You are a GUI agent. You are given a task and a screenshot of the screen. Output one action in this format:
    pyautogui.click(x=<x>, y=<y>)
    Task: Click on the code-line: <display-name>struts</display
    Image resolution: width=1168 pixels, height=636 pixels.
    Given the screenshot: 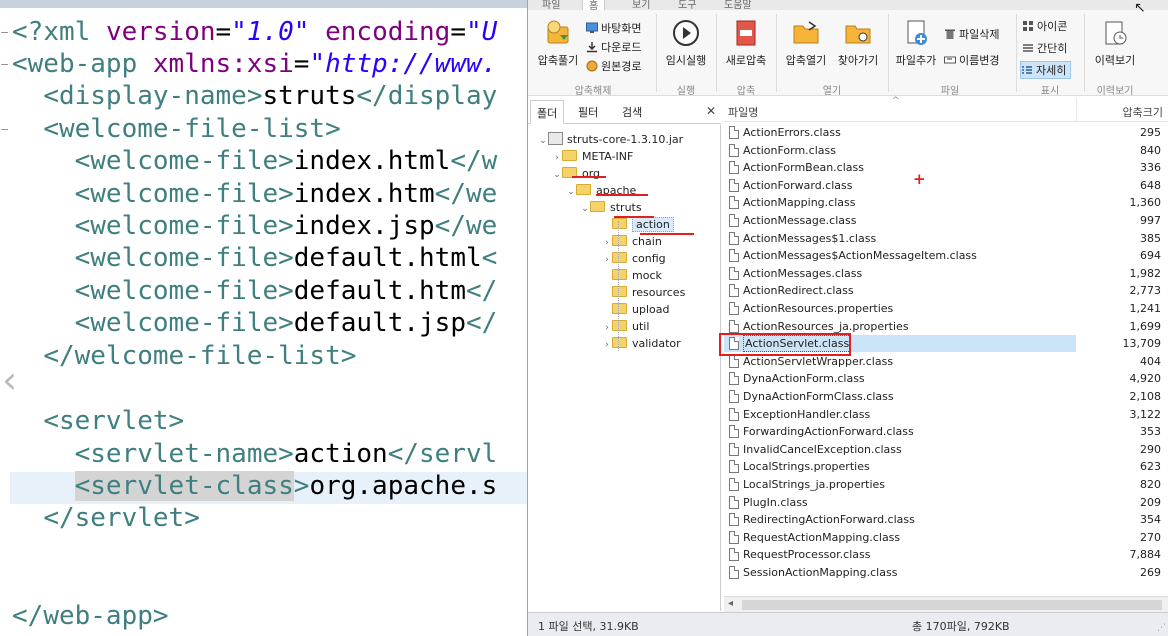 What is the action you would take?
    pyautogui.click(x=254, y=96)
    